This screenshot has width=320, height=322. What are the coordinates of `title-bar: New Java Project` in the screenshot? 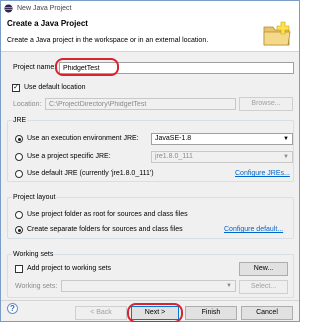 It's located at (150, 8).